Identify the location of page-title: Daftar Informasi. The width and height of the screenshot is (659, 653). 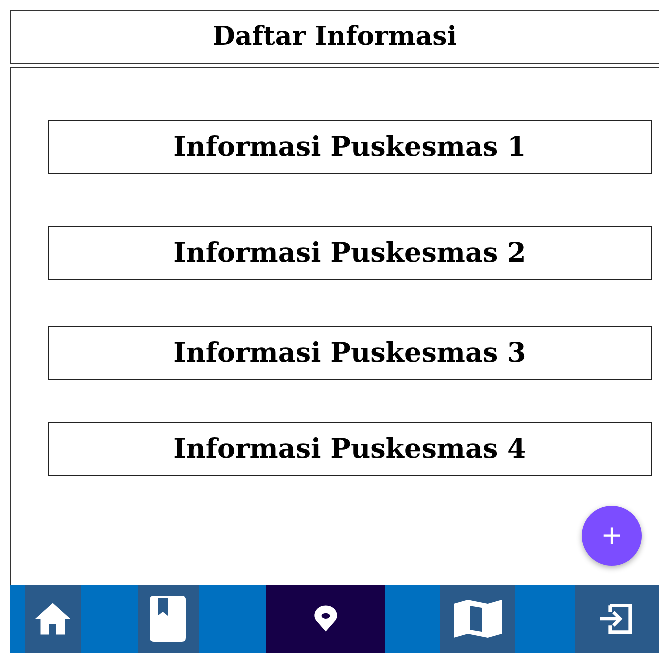
(335, 37).